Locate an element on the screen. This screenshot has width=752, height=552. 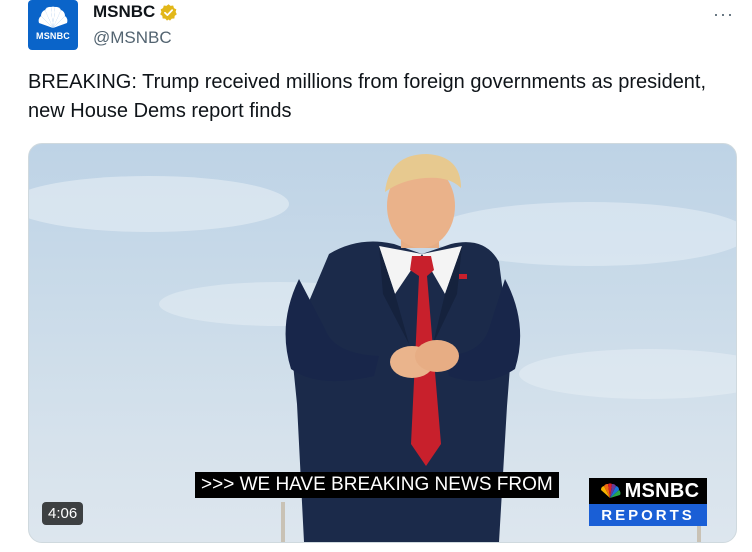
verified-badge-icon is located at coordinates (169, 12).